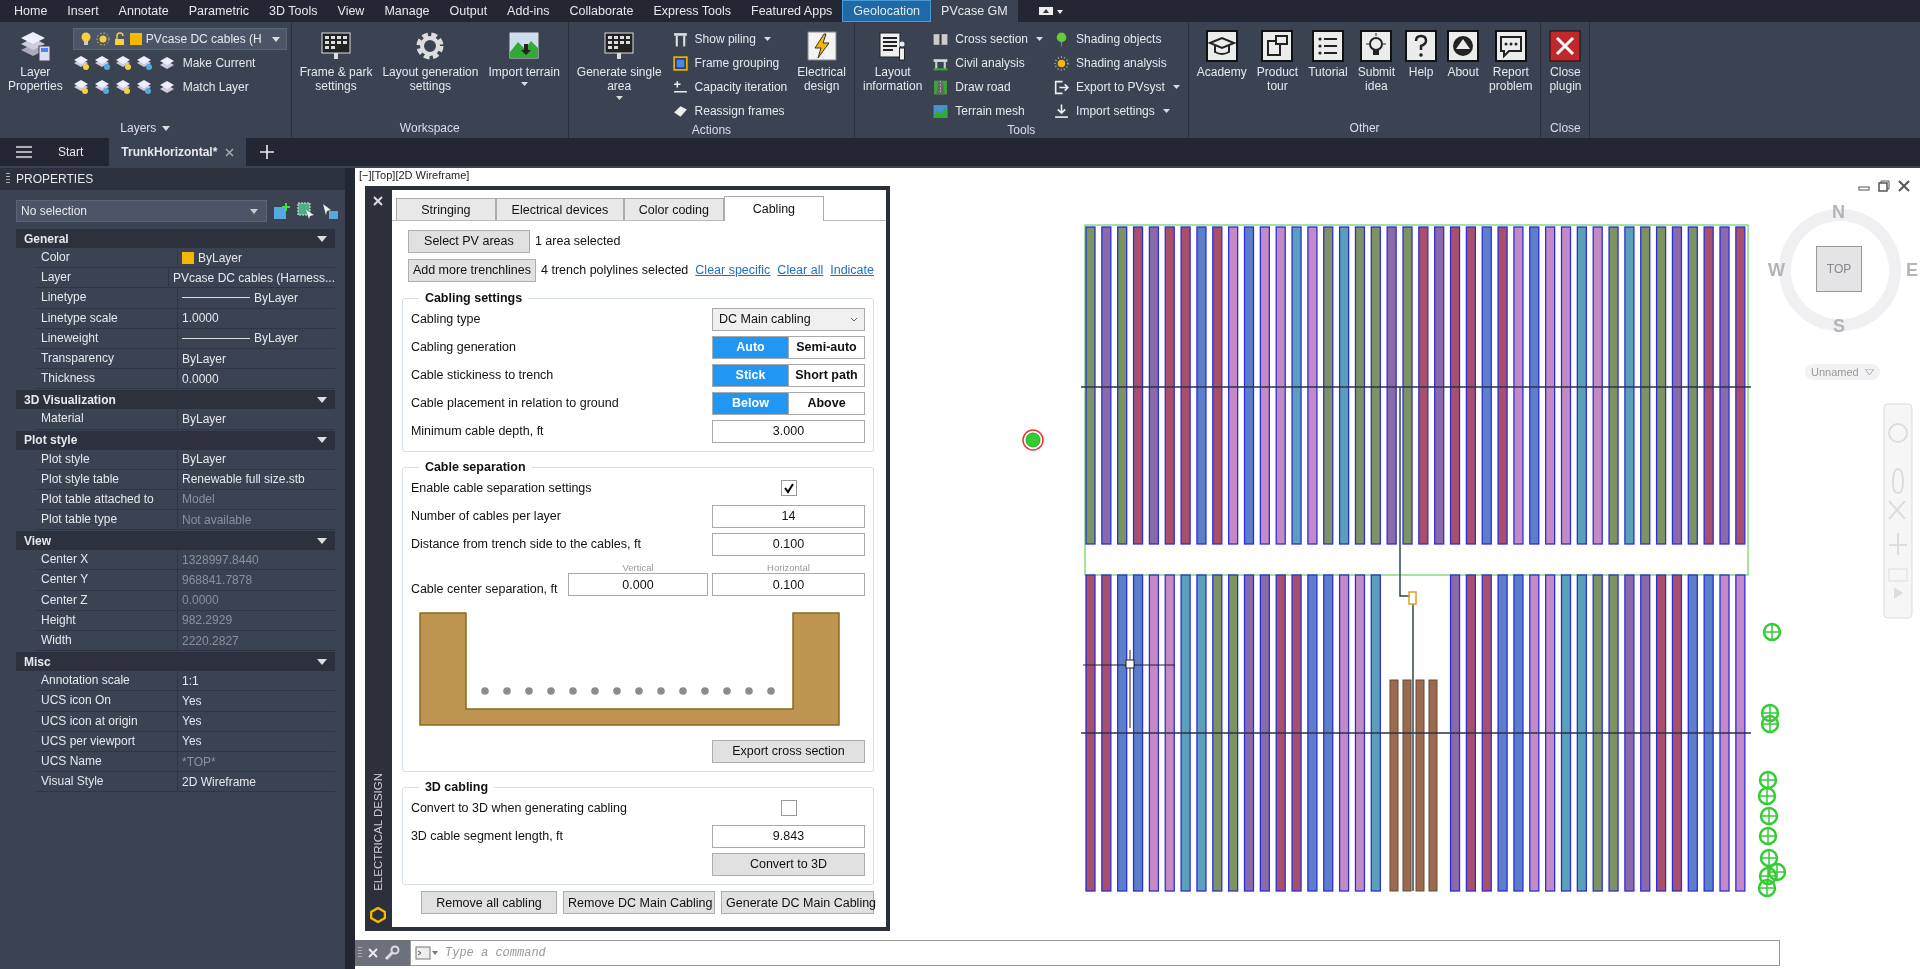 The width and height of the screenshot is (1920, 969). What do you see at coordinates (445, 209) in the screenshot?
I see `dialog-tab: Stringing` at bounding box center [445, 209].